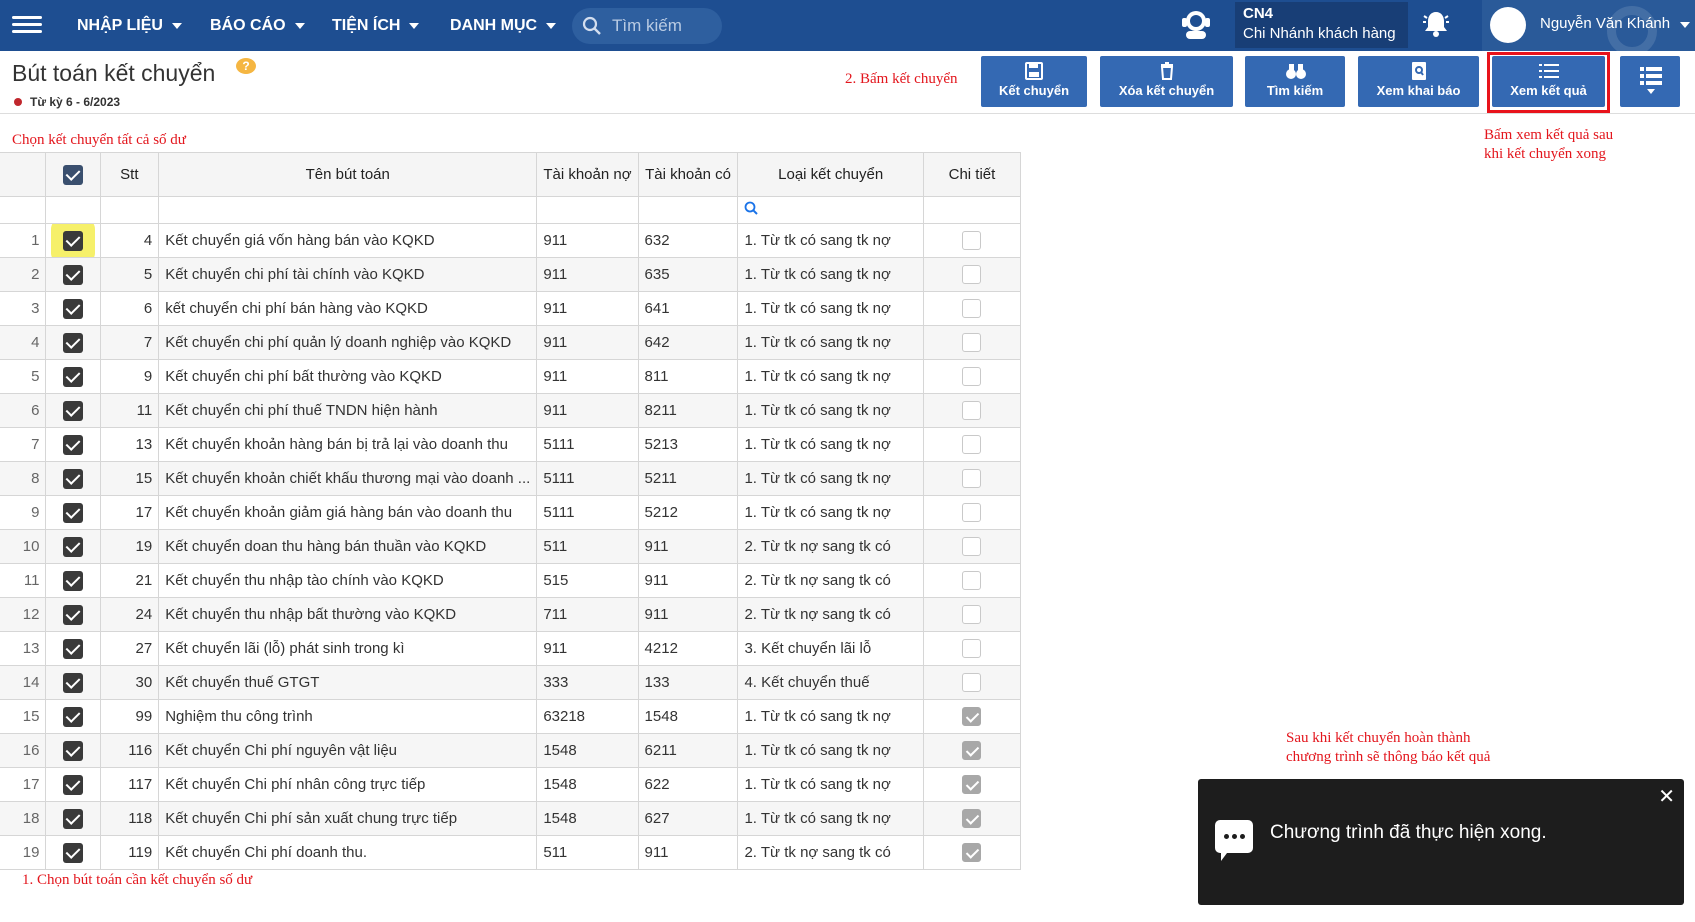  Describe the element at coordinates (972, 210) in the screenshot. I see `filter-chi-tiet` at that location.